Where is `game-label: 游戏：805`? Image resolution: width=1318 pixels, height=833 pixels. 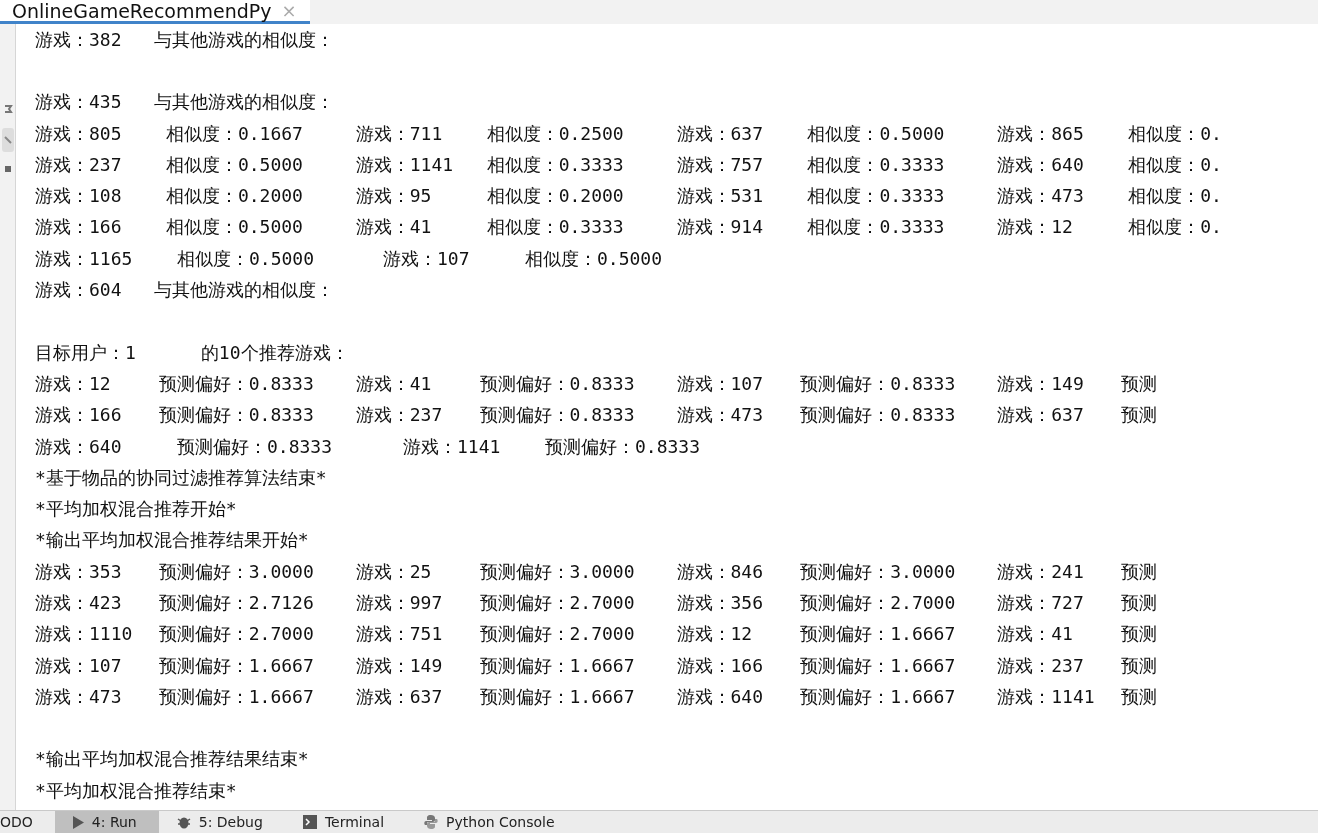
game-label: 游戏：805 is located at coordinates (79, 133).